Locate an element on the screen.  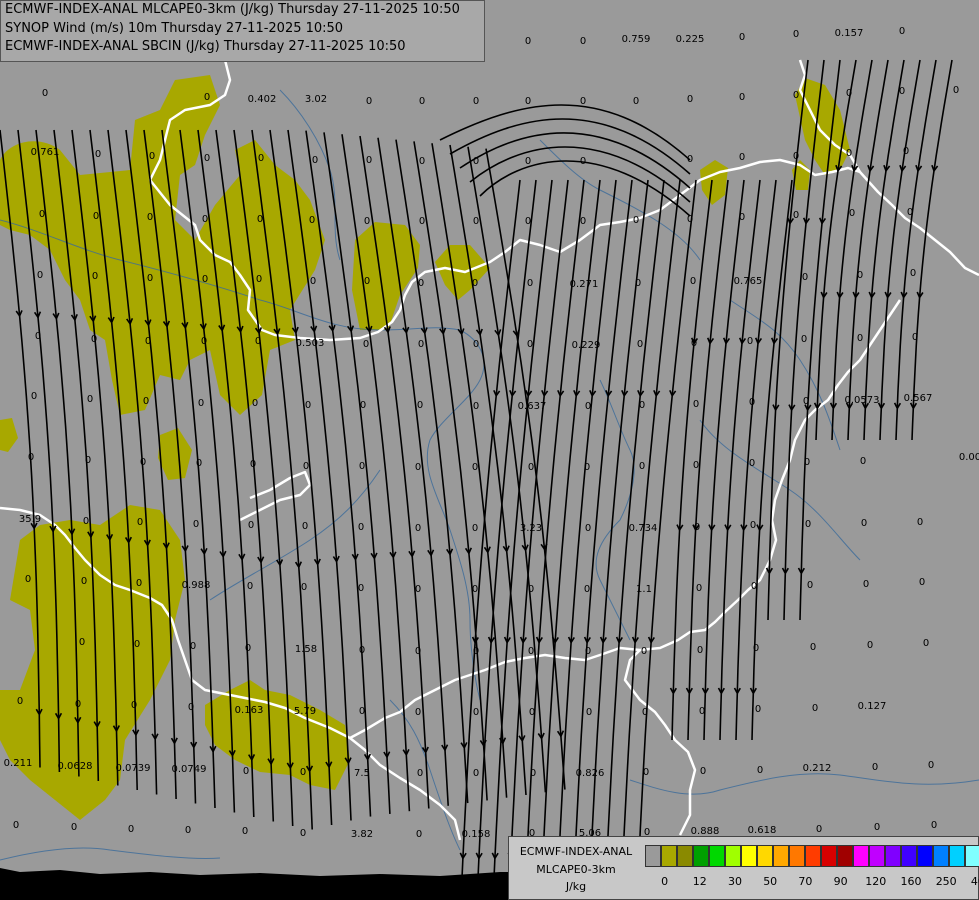
cape-region-small-mid is located at coordinates (175, 454).